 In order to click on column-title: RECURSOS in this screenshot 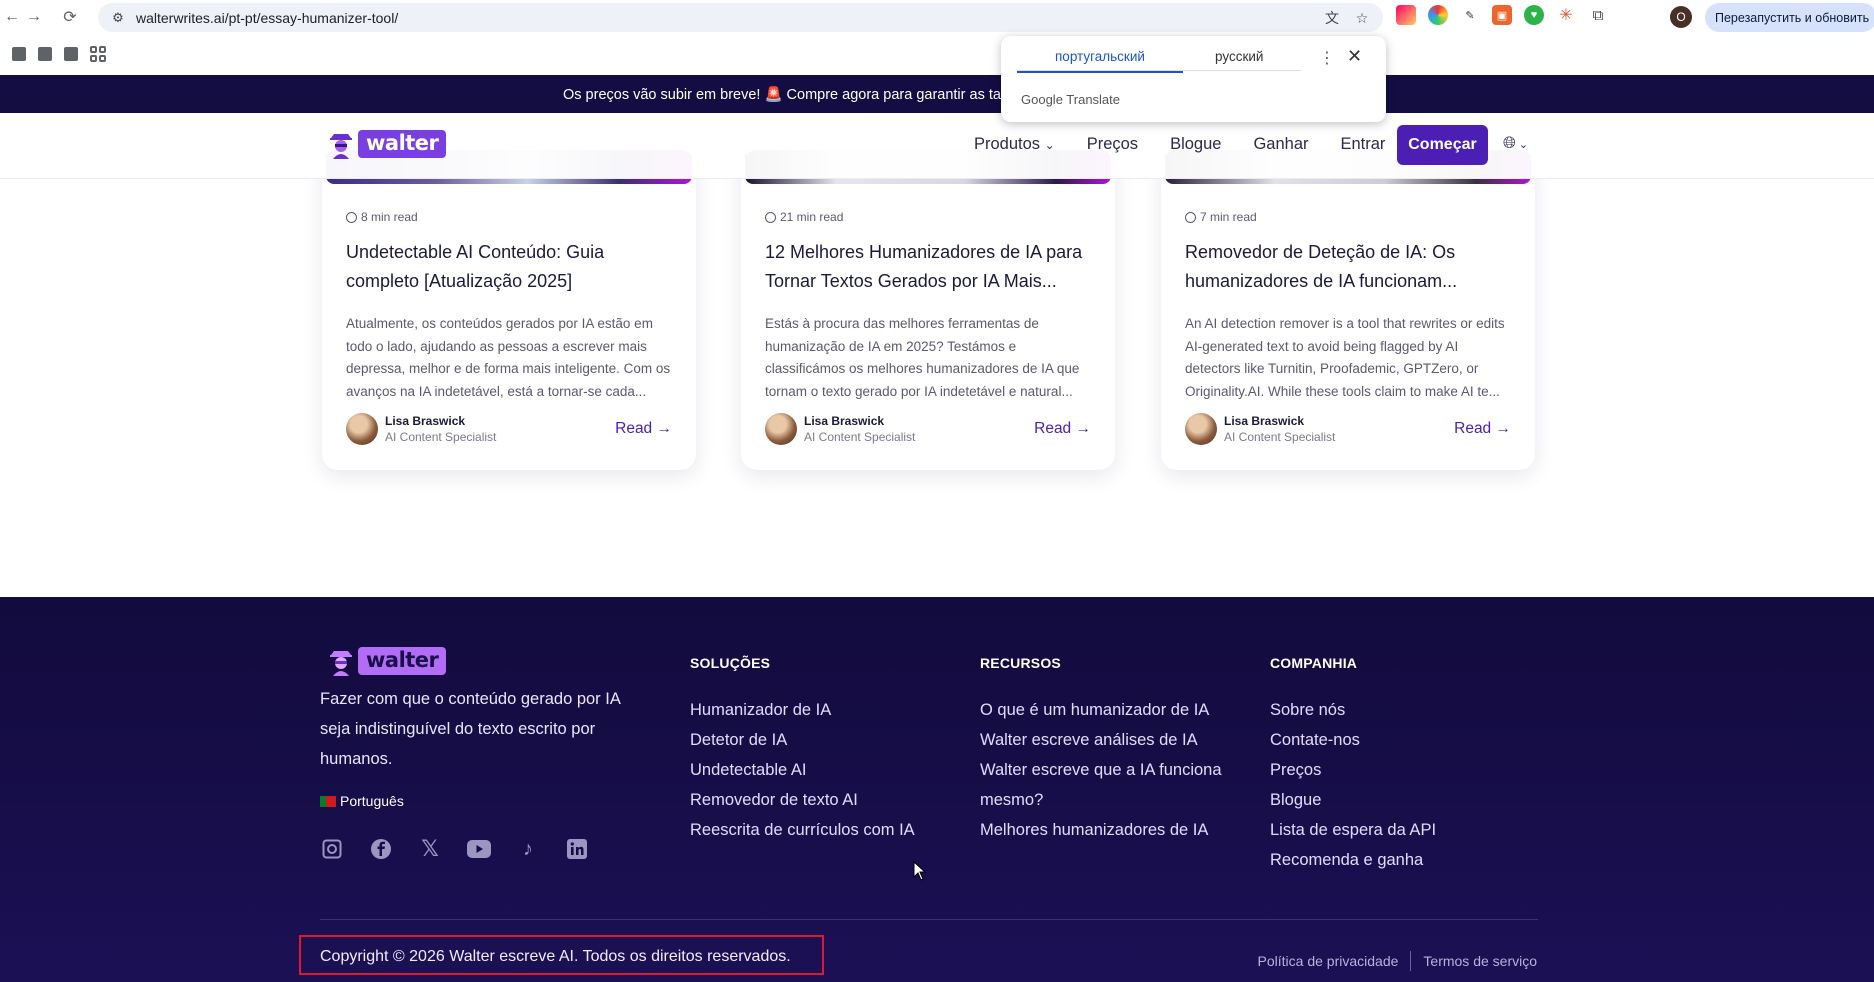, I will do `click(1020, 663)`.